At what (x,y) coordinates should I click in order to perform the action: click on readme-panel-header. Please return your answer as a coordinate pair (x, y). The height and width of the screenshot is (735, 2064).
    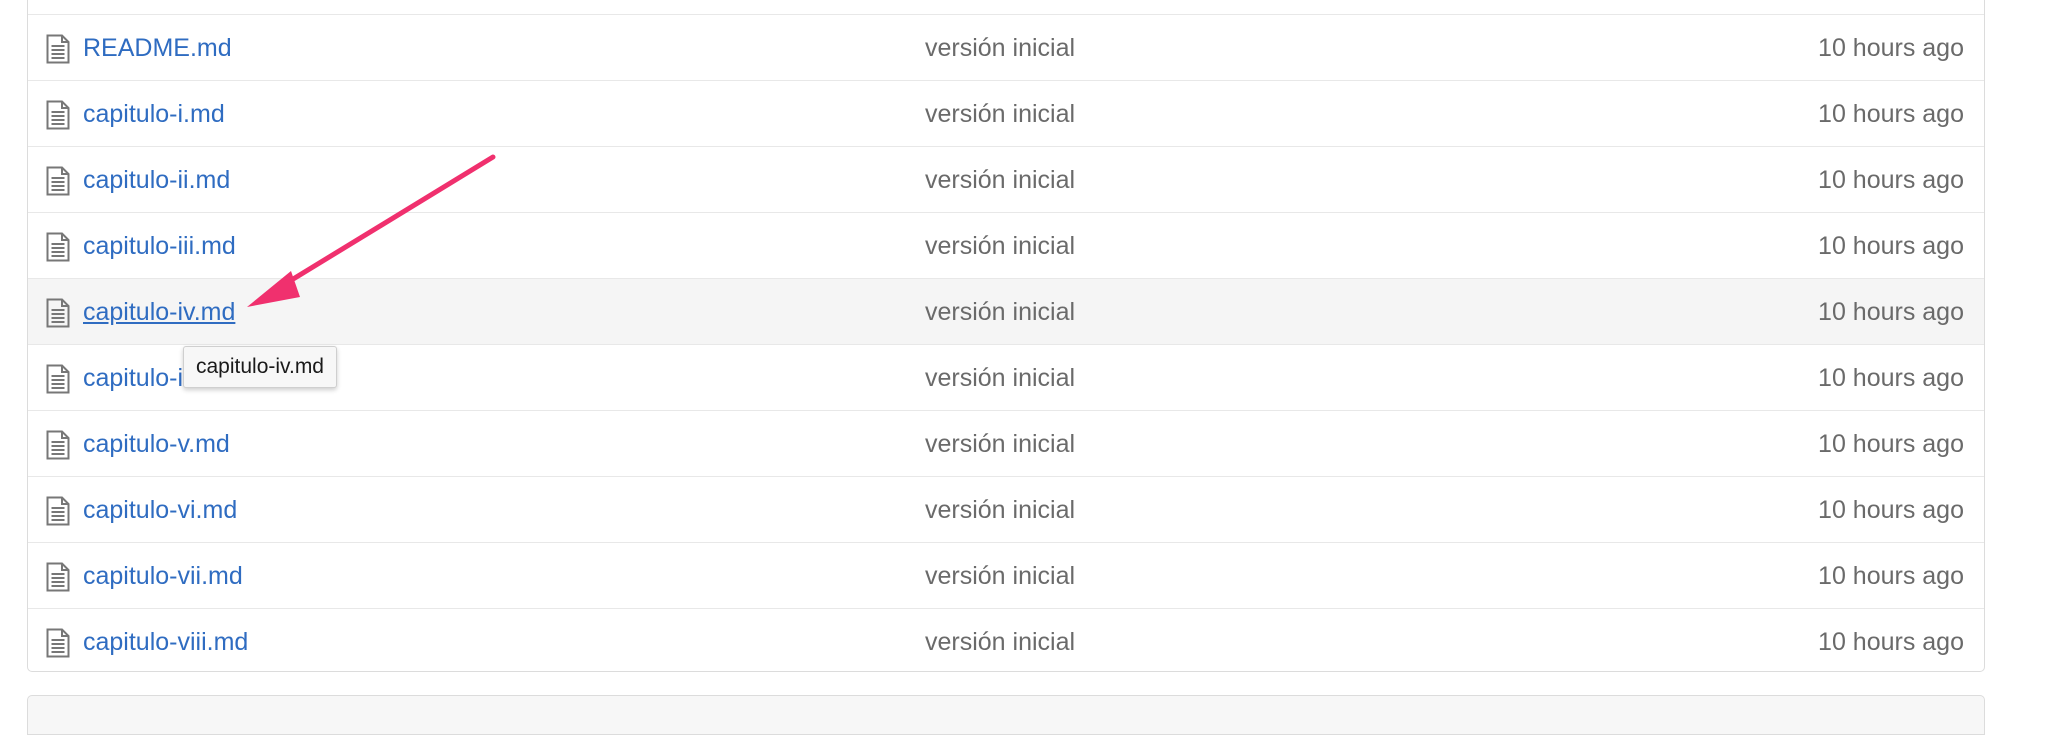
    Looking at the image, I should click on (1006, 715).